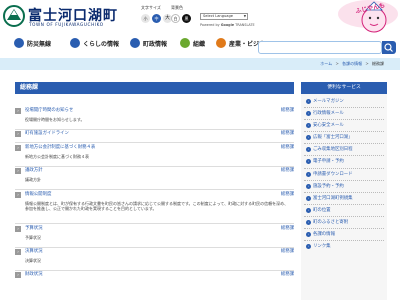 The width and height of the screenshot is (400, 300). What do you see at coordinates (156, 18) in the screenshot?
I see `font-size-standard-button: 中` at bounding box center [156, 18].